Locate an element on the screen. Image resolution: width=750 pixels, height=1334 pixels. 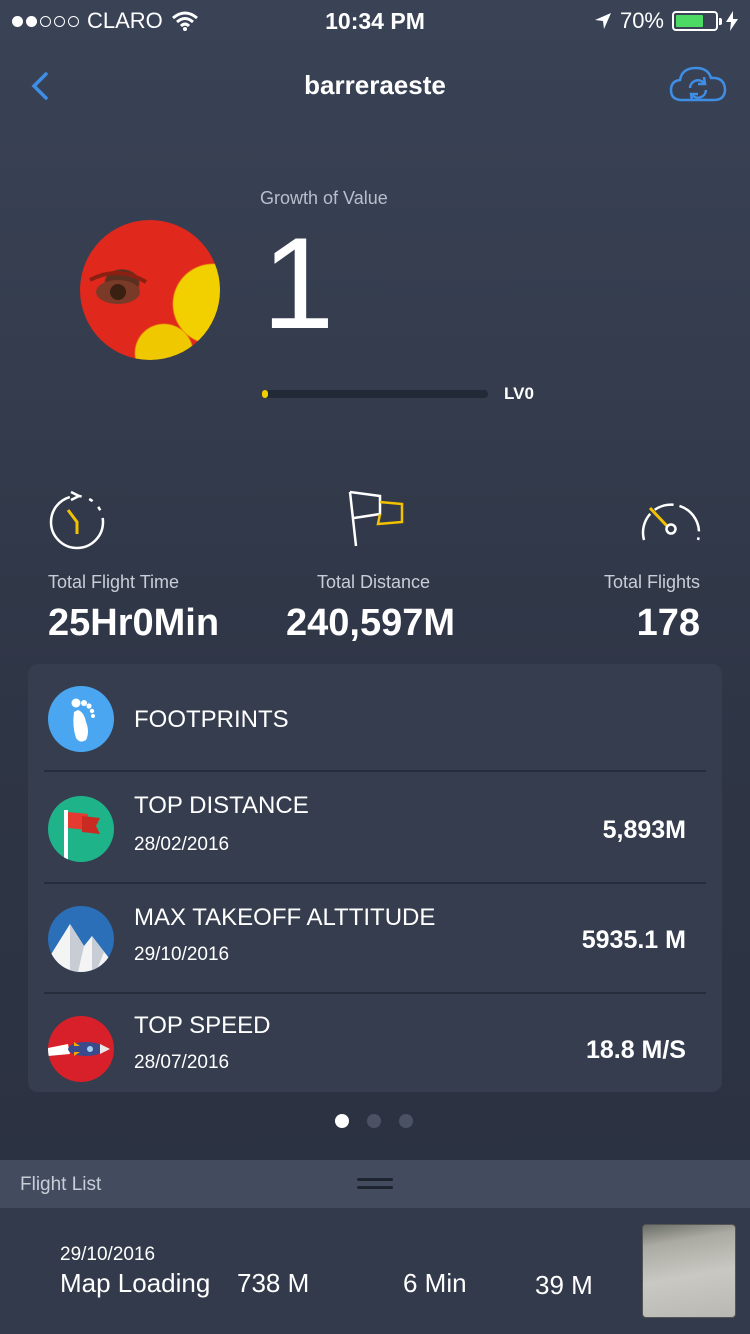
avatar is located at coordinates (150, 290).